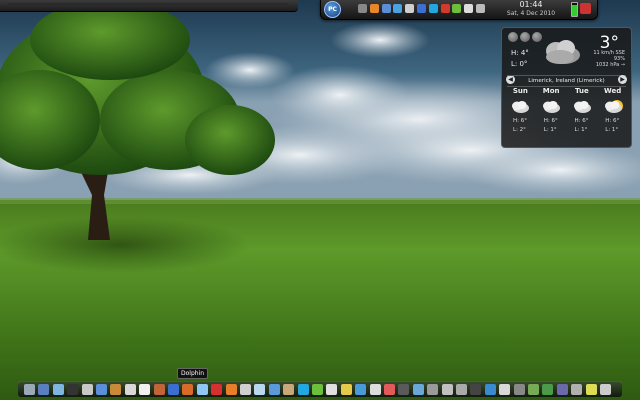 The height and width of the screenshot is (400, 640). I want to click on power-icon, so click(605, 389).